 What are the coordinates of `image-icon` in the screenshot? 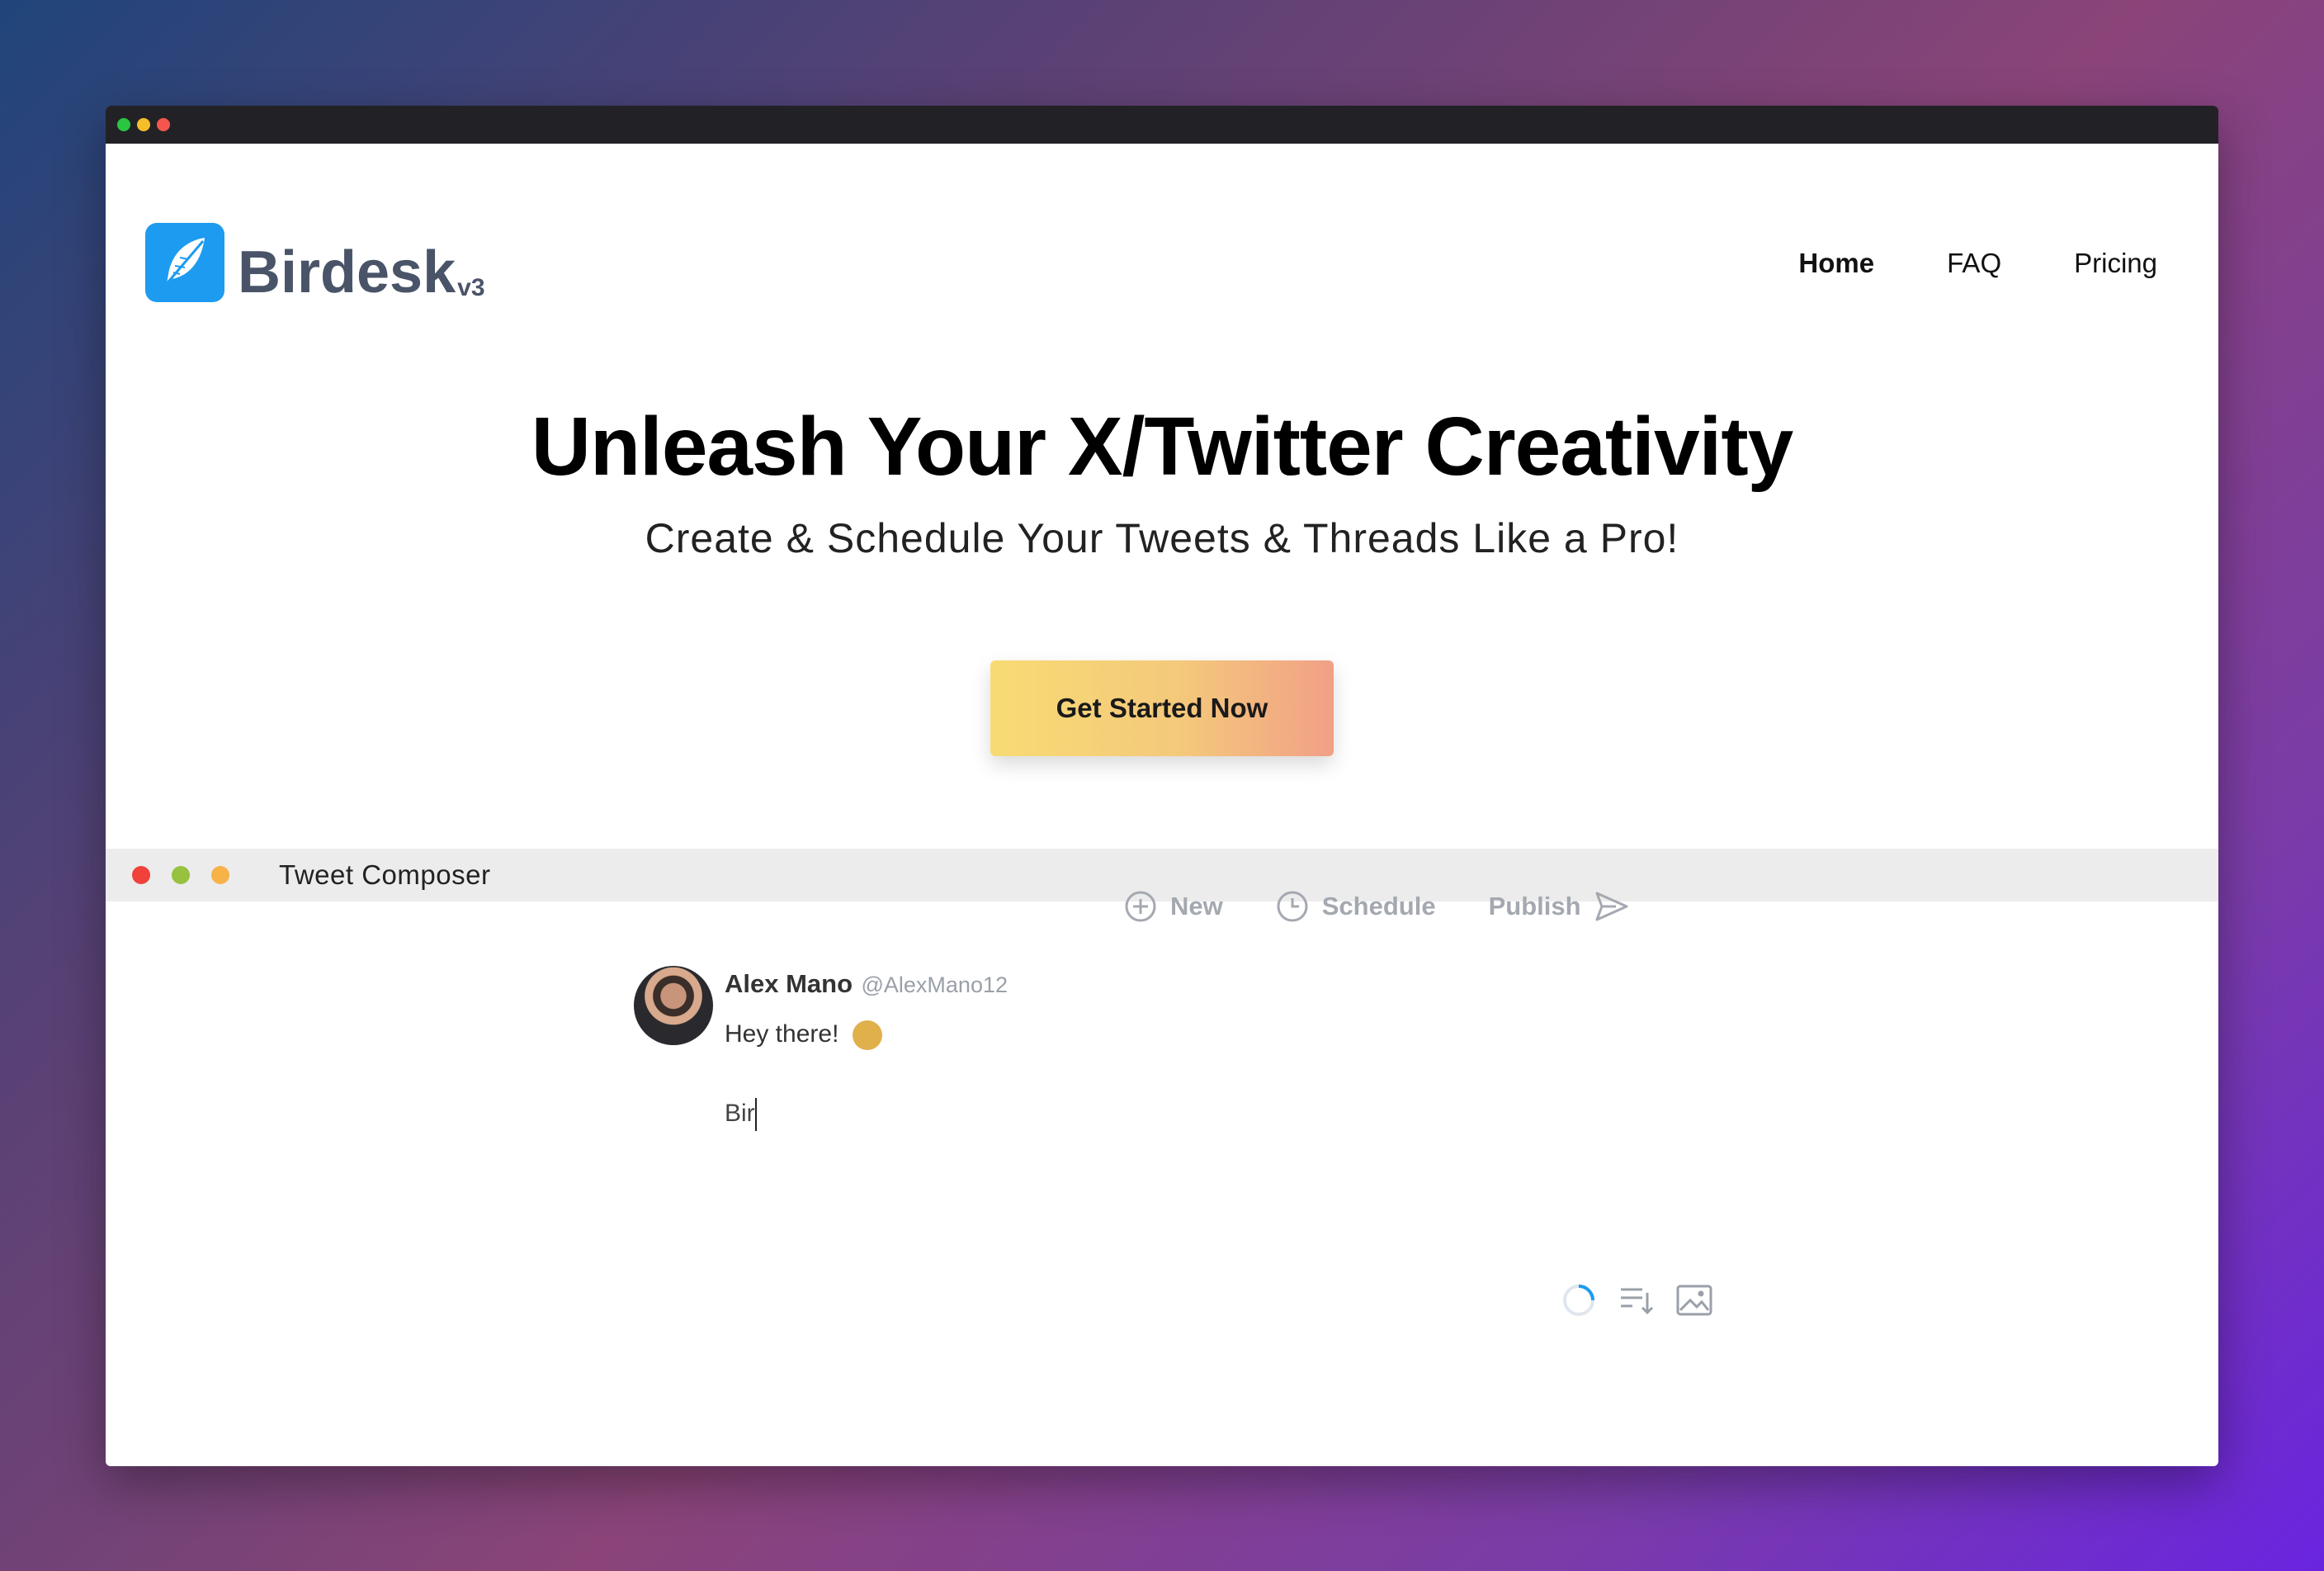 It's located at (1694, 1300).